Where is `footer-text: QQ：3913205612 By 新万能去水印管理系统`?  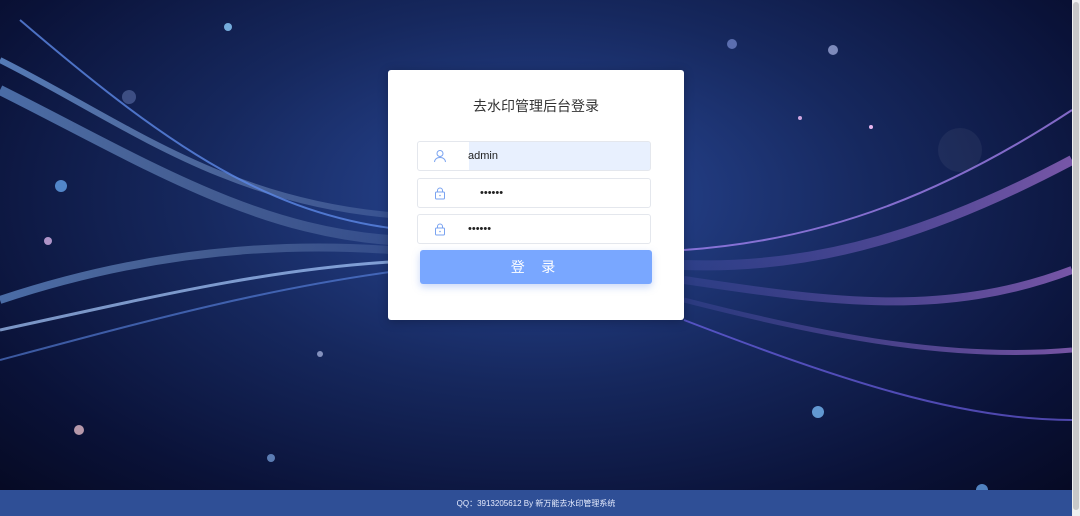 footer-text: QQ：3913205612 By 新万能去水印管理系统 is located at coordinates (536, 503).